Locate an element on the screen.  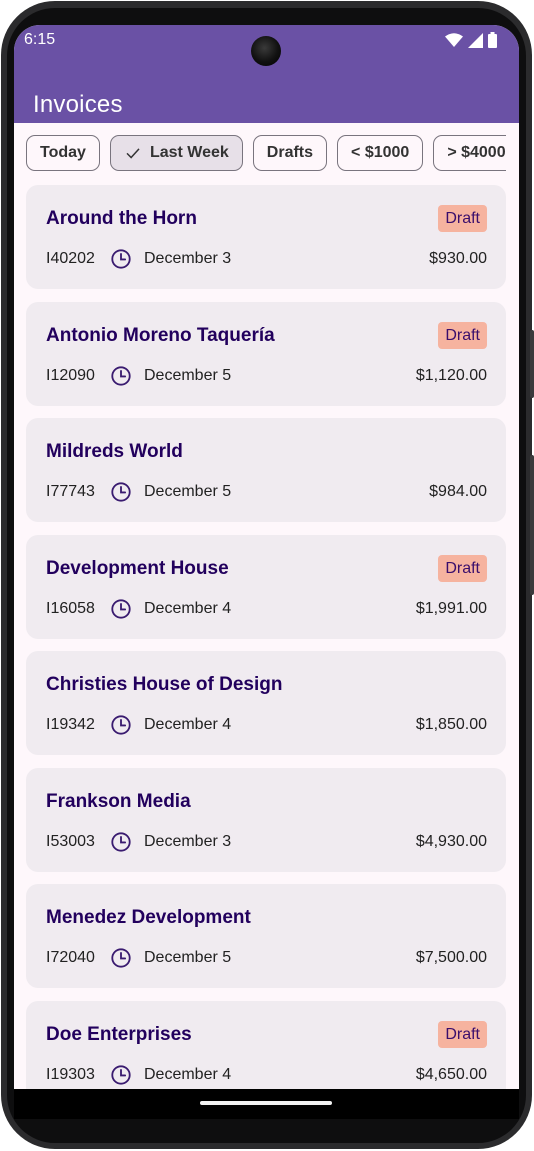
invoice-customer-name: Development House is located at coordinates (137, 568).